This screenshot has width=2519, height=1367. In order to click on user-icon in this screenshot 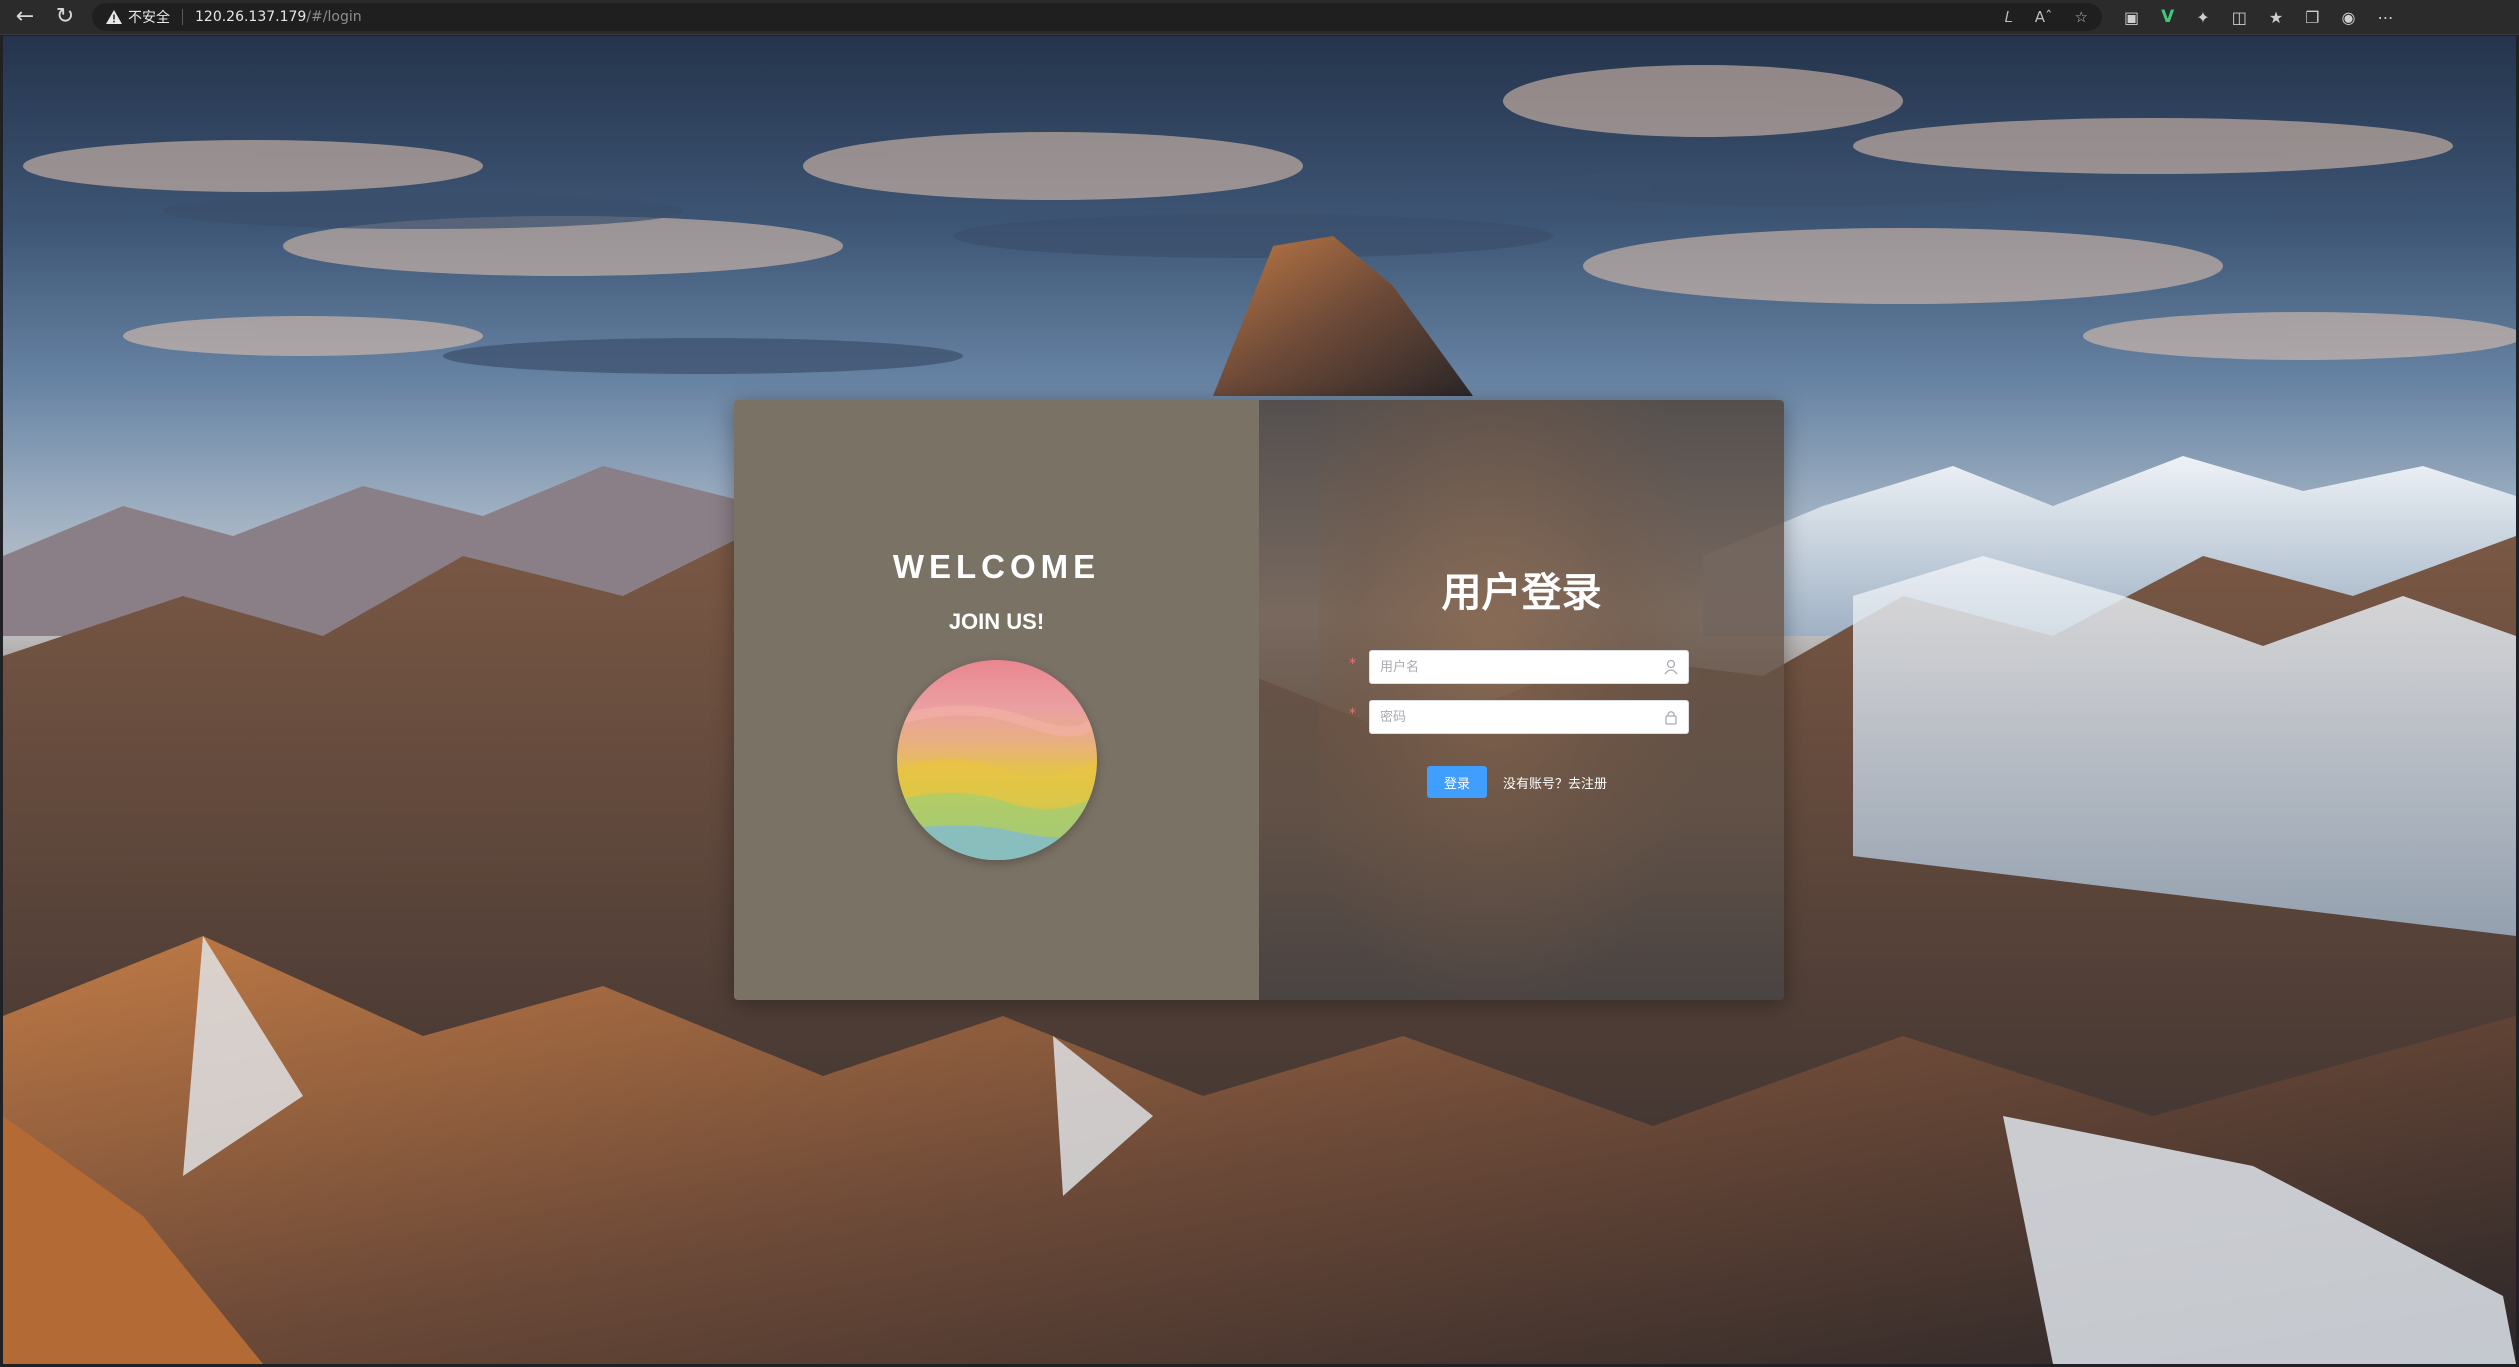, I will do `click(1671, 667)`.